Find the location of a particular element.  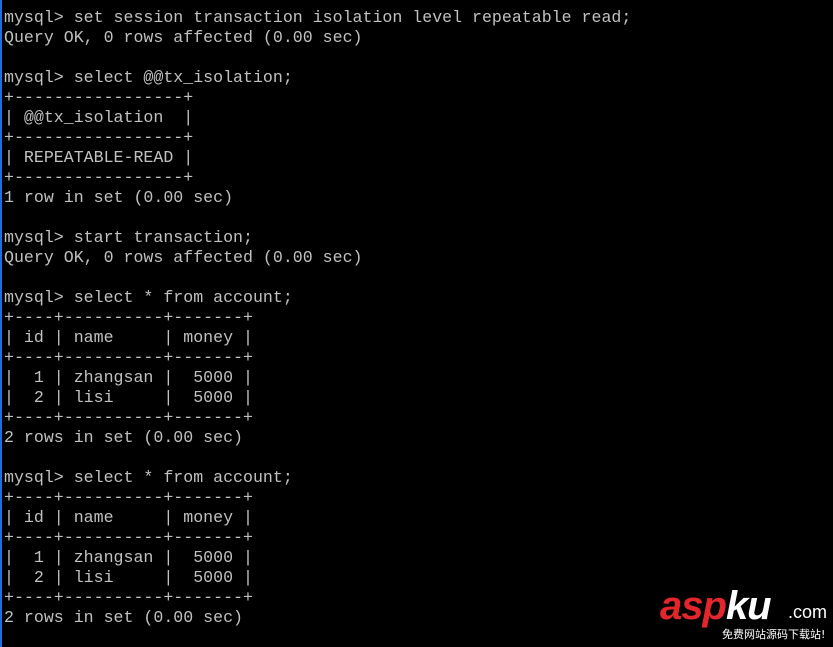

watermark-brand-white: ku is located at coordinates (748, 606).